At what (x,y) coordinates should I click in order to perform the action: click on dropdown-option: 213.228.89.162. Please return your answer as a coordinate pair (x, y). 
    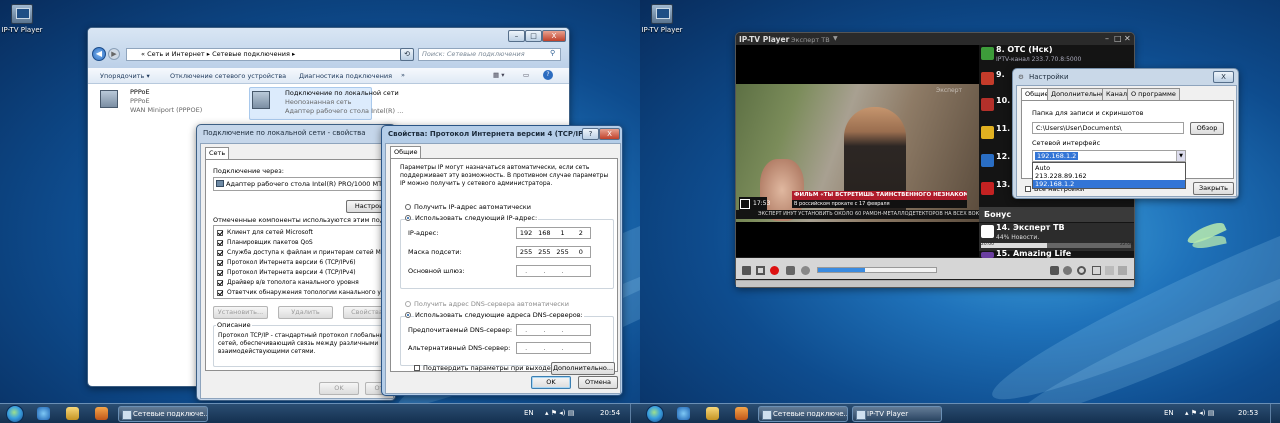
    Looking at the image, I should click on (1061, 176).